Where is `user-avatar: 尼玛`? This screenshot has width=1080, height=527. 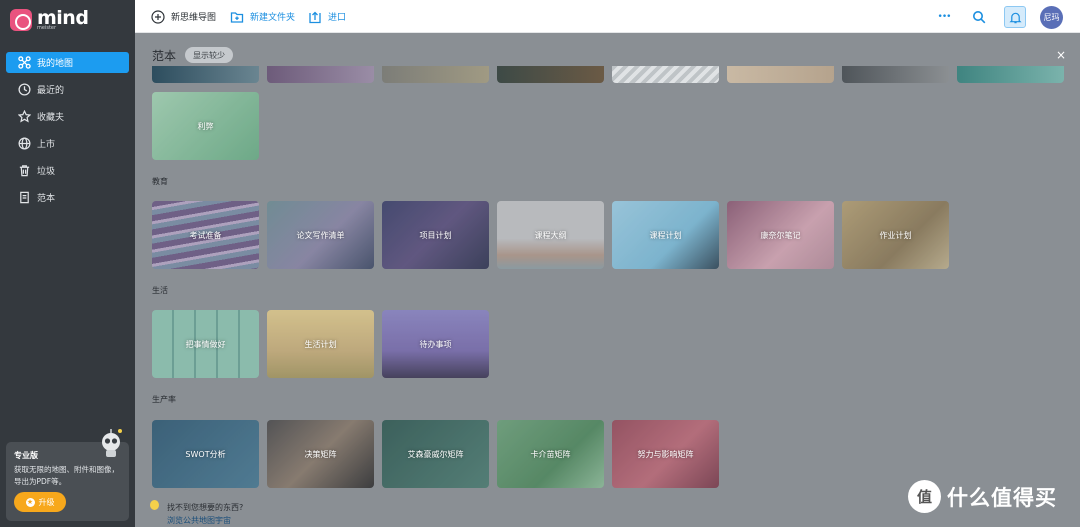 user-avatar: 尼玛 is located at coordinates (1051, 17).